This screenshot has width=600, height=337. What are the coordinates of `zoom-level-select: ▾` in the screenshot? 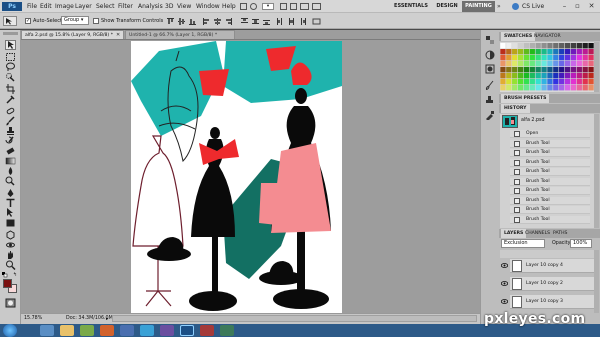 It's located at (268, 6).